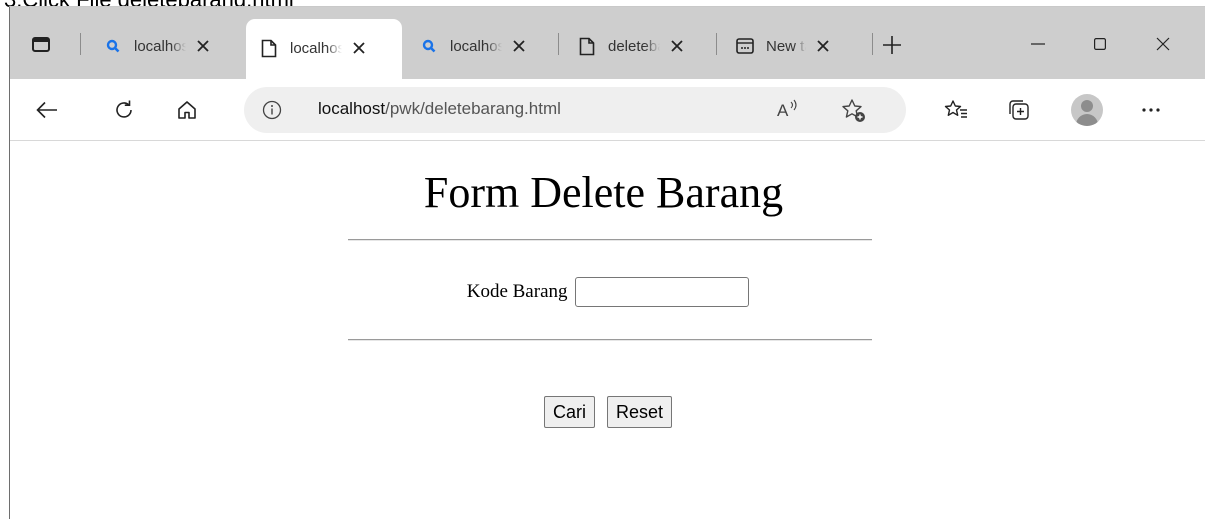 The width and height of the screenshot is (1205, 519). I want to click on tab-actions-icon, so click(41, 44).